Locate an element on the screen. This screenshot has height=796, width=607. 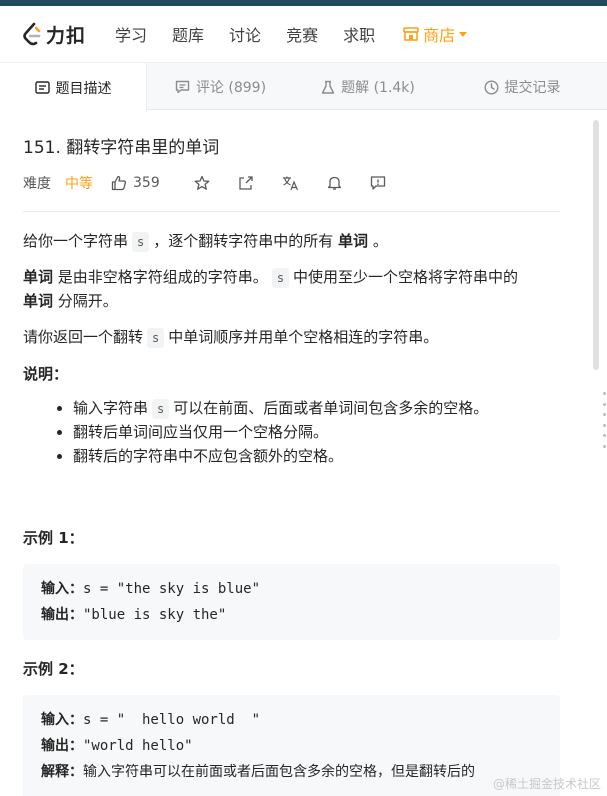
text: 中单词顺序并用单个空格相连的字符串。 is located at coordinates (303, 337).